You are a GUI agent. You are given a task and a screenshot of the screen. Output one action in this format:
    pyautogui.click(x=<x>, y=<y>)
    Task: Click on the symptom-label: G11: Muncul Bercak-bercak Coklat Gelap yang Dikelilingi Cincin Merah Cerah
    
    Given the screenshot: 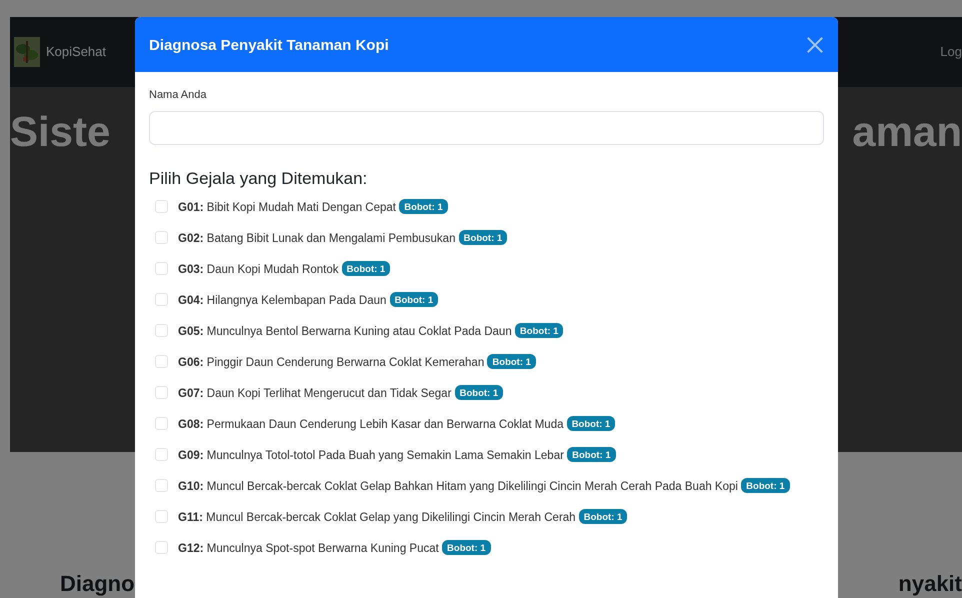 What is the action you would take?
    pyautogui.click(x=377, y=516)
    